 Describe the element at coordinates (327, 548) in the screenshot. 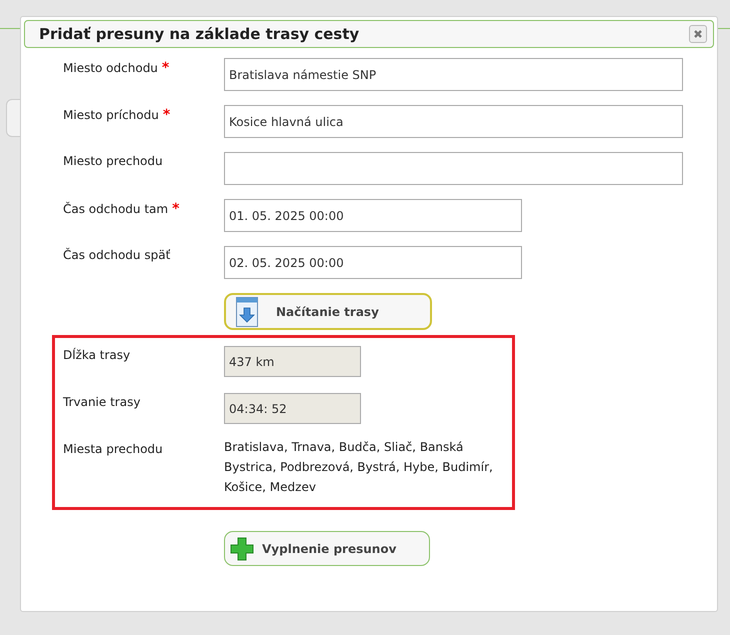

I see `fill-transfers-button: Vyplnenie presunov` at that location.